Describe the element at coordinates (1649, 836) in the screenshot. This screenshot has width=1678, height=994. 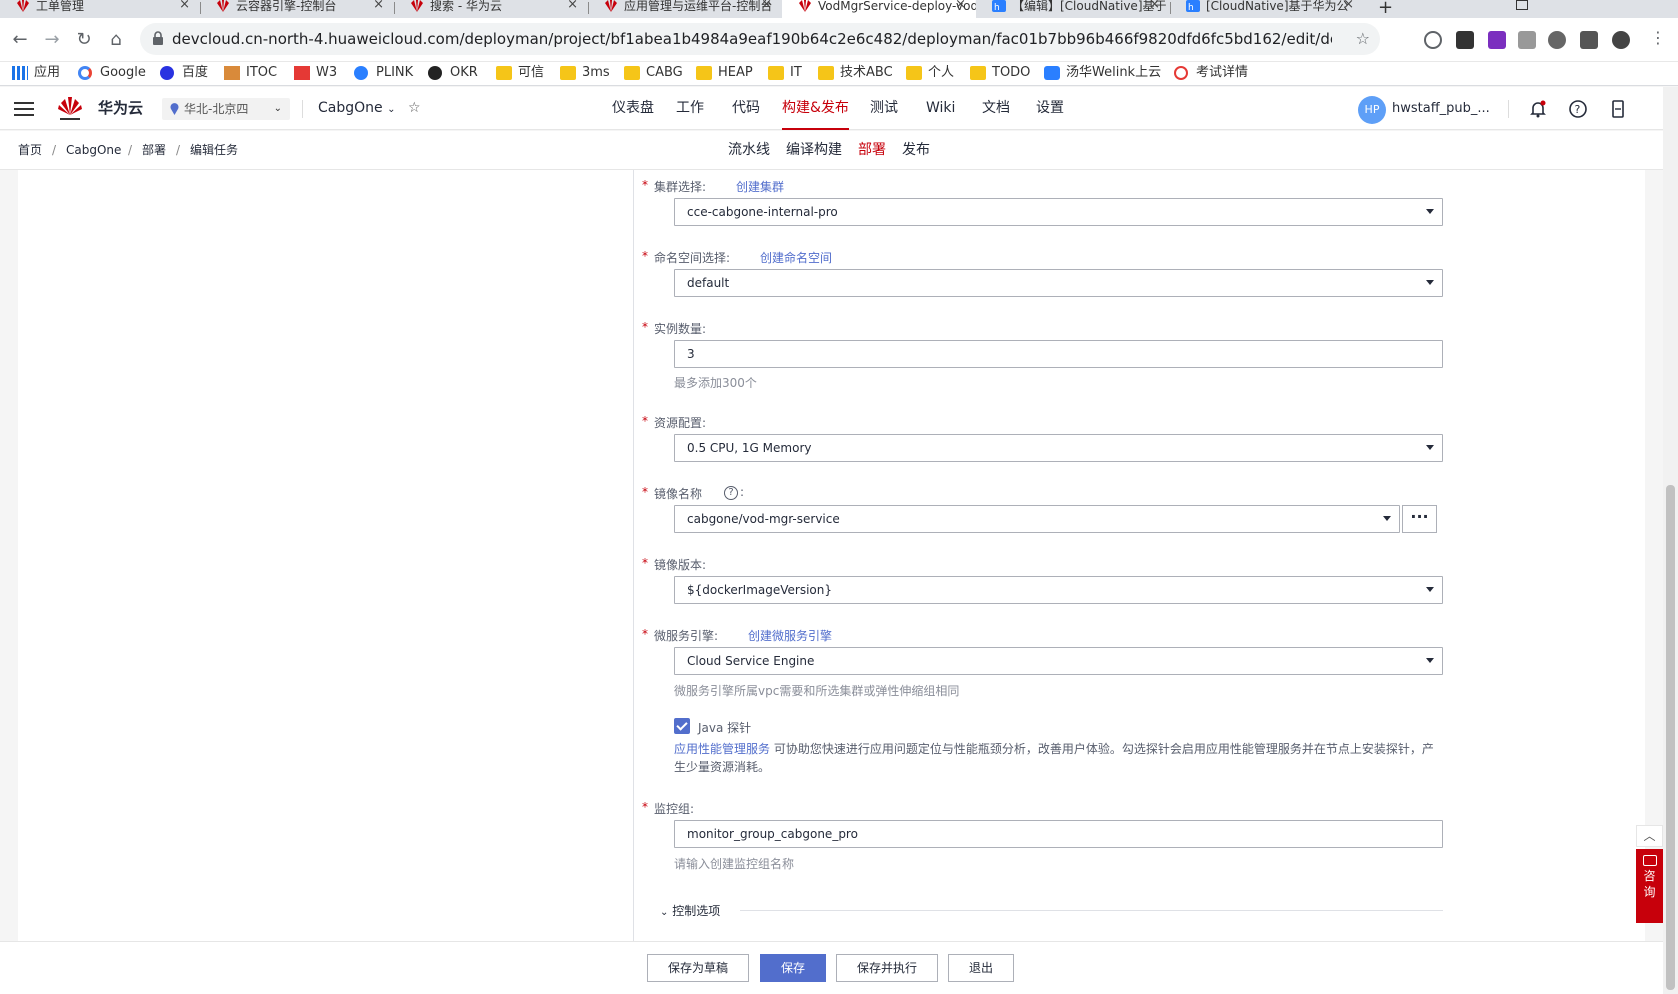
I see `back-to-top-icon: ︿` at that location.